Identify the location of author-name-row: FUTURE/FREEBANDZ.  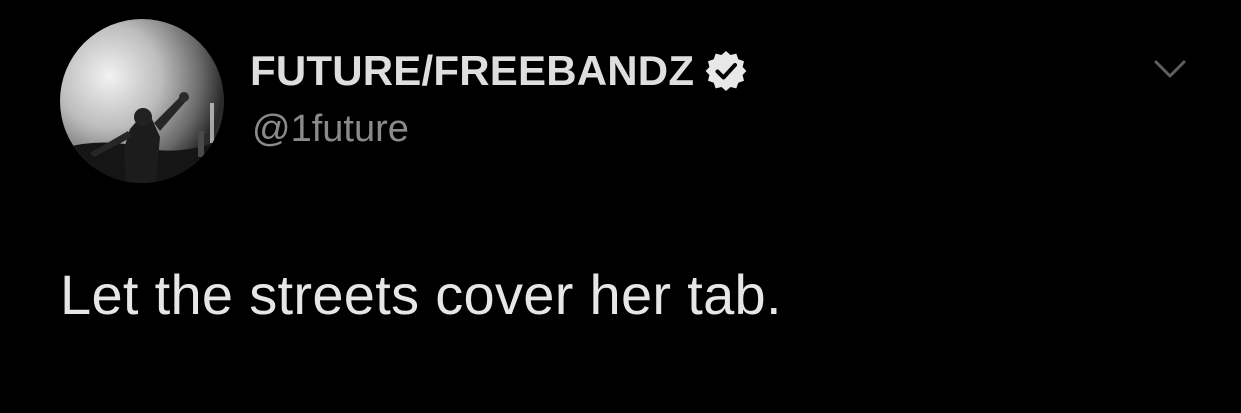
(499, 71).